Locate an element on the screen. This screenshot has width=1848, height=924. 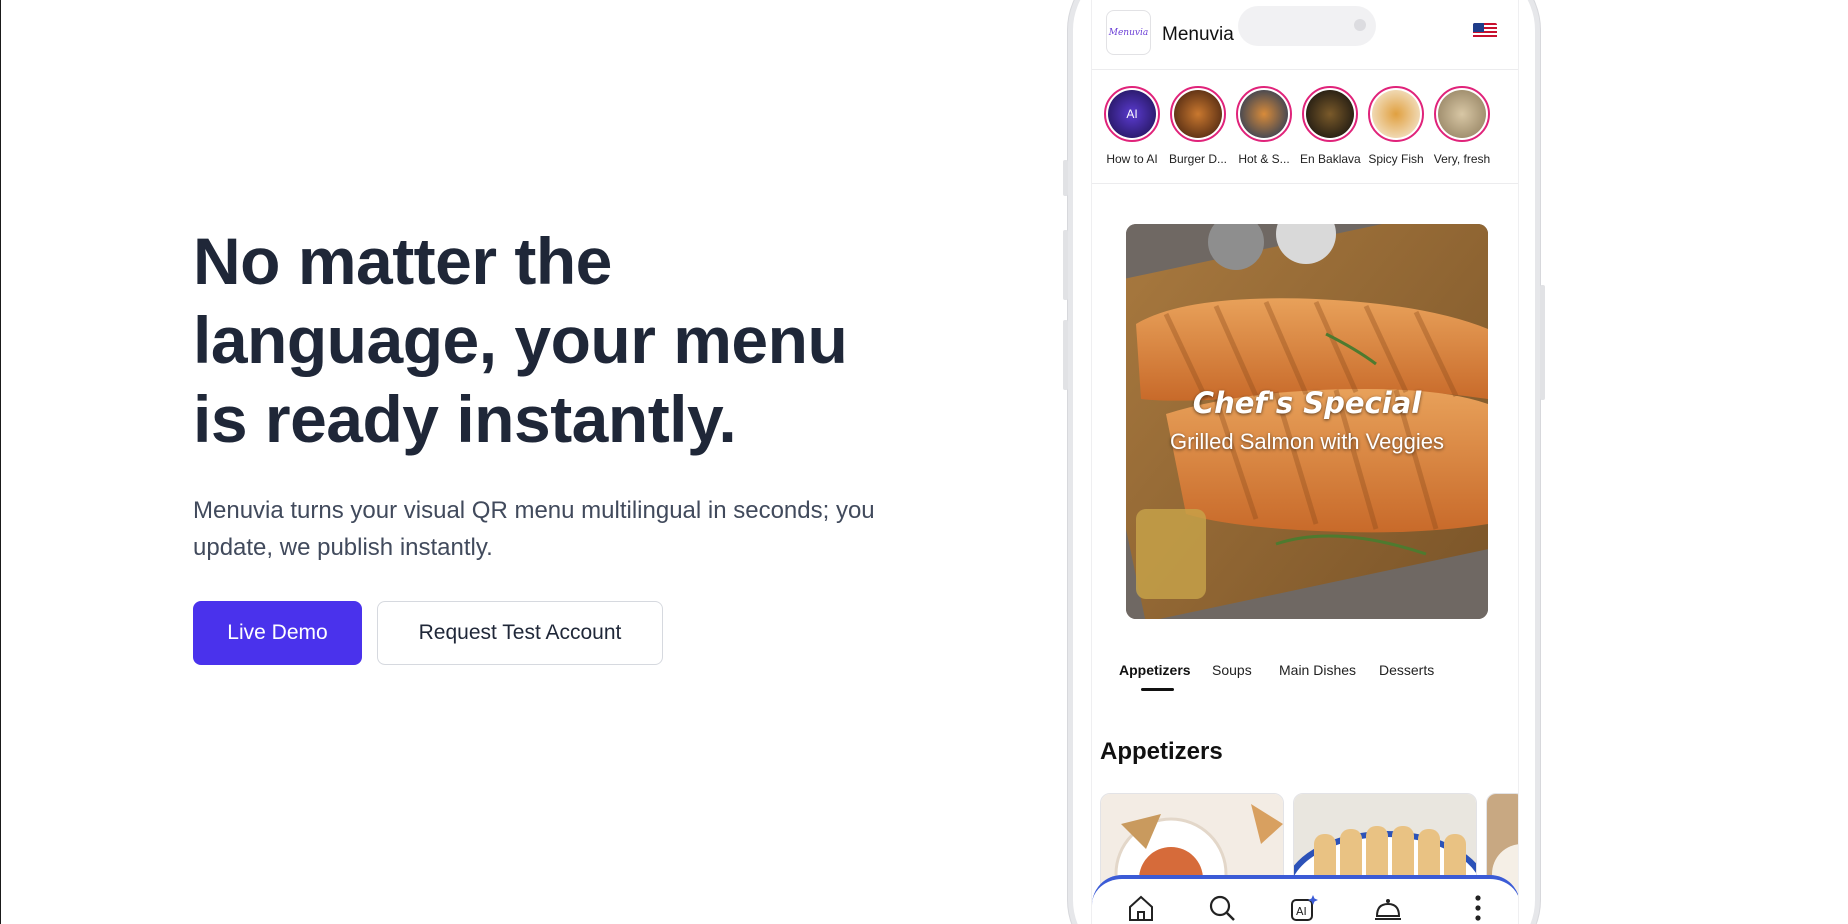
story-label: Spicy Fish is located at coordinates (1396, 159).